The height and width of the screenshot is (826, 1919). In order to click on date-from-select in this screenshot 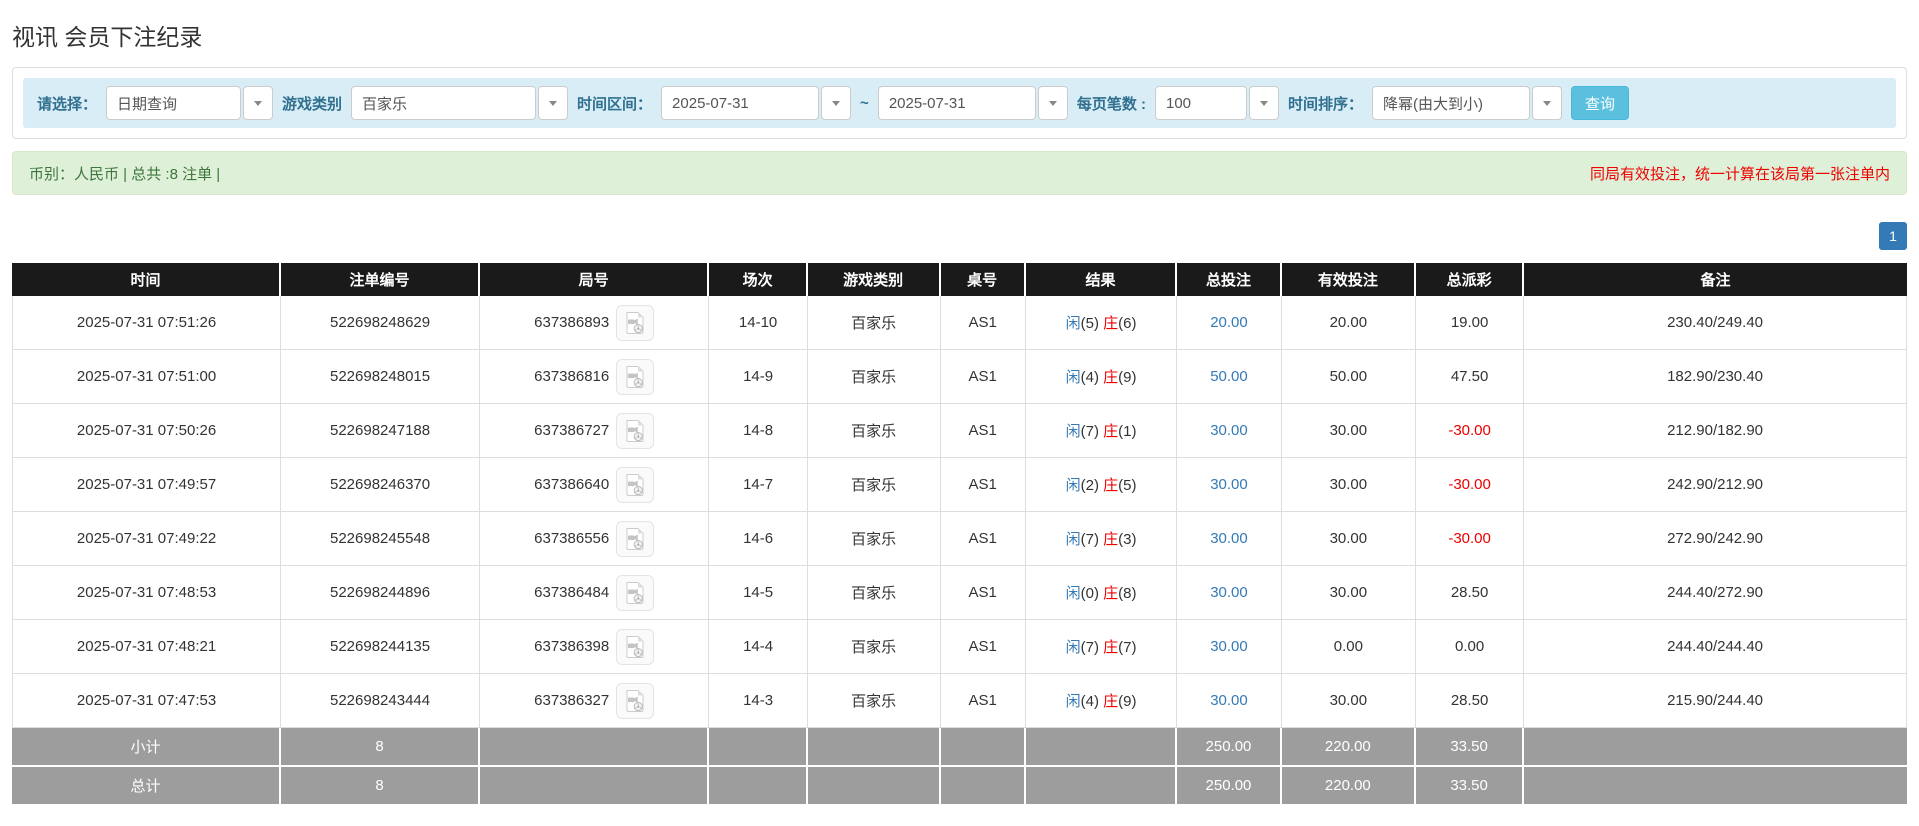, I will do `click(756, 103)`.